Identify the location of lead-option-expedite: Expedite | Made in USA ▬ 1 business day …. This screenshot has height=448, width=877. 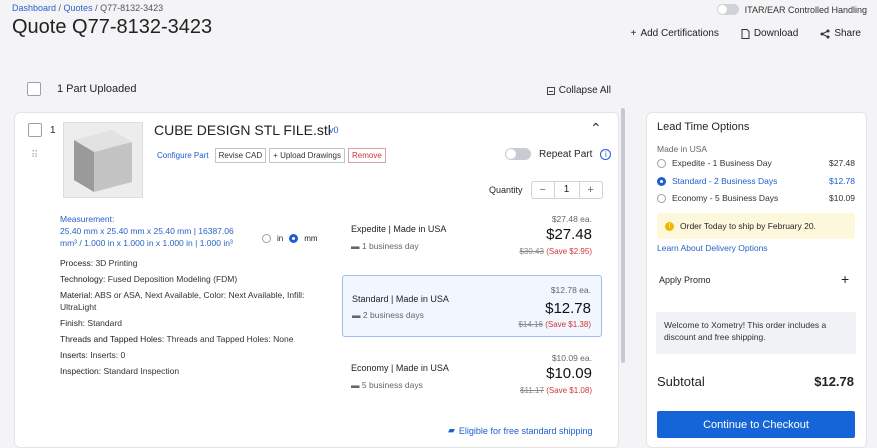
(472, 242).